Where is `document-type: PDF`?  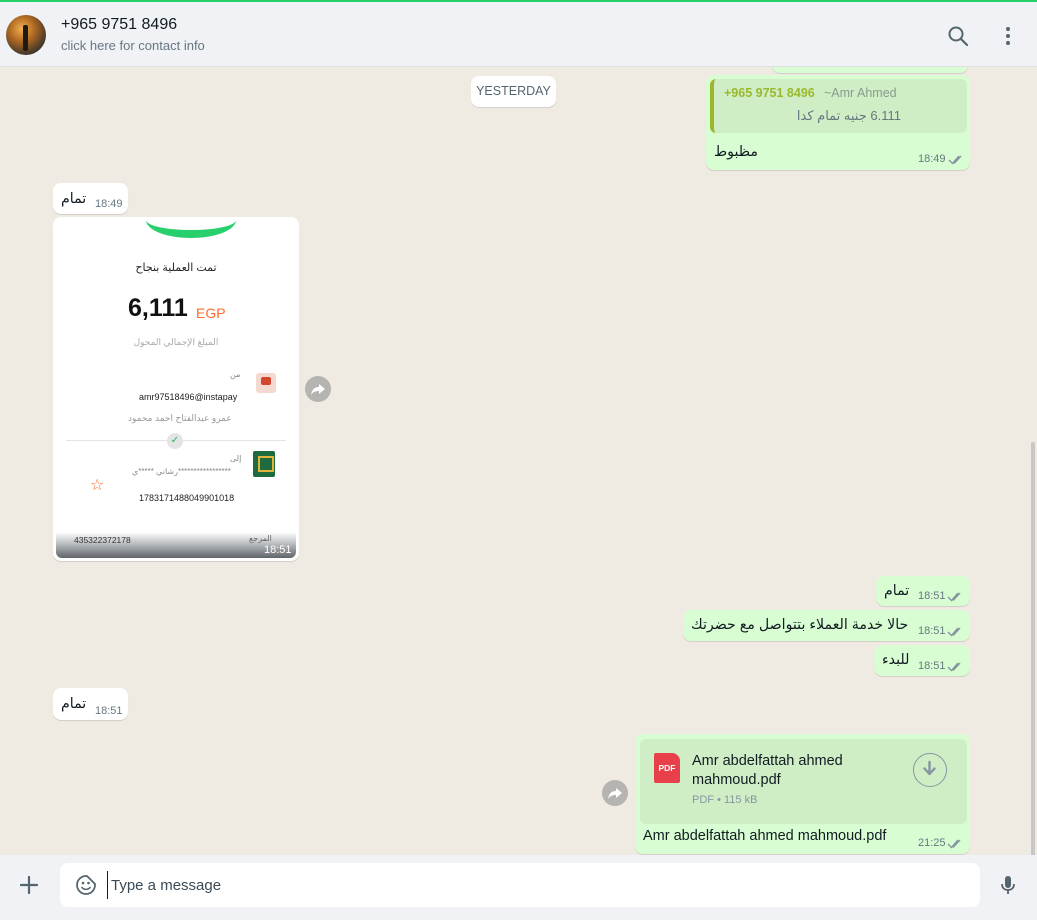
document-type: PDF is located at coordinates (703, 800).